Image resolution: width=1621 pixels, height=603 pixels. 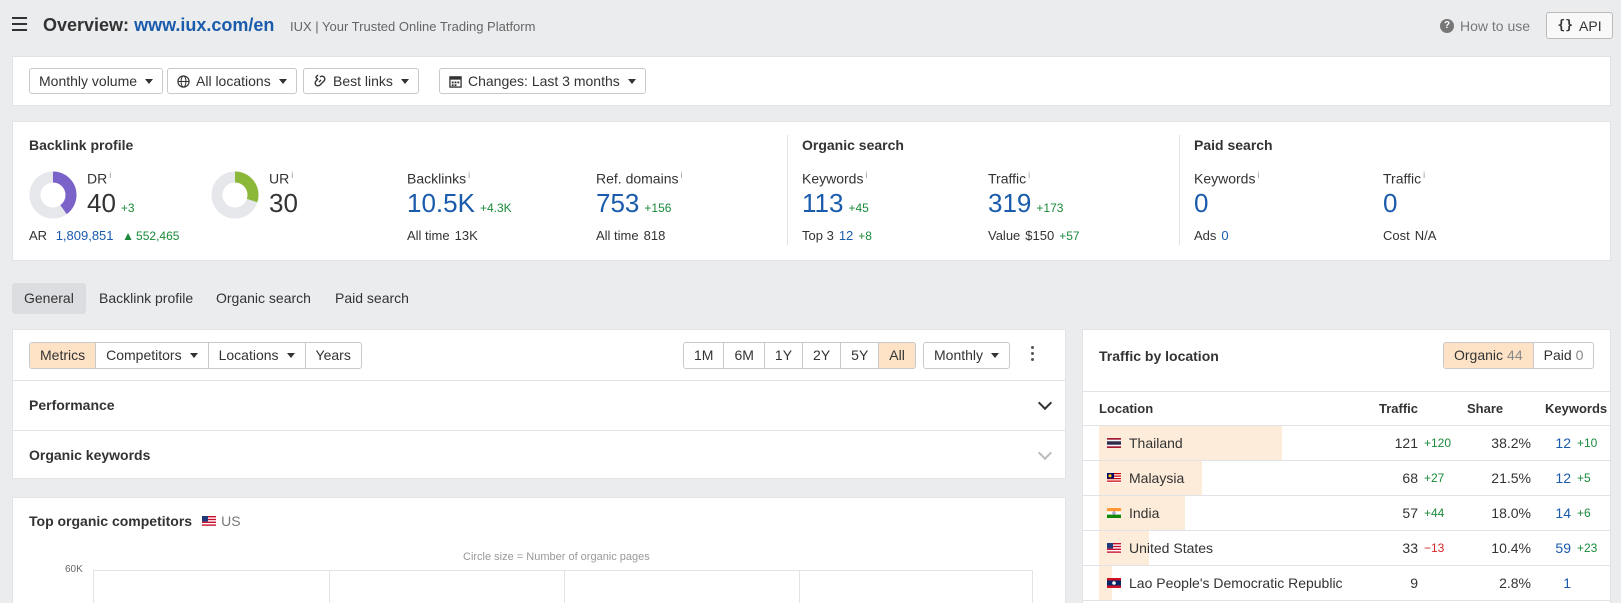 What do you see at coordinates (1564, 355) in the screenshot?
I see `toggle-paid: Paid 0` at bounding box center [1564, 355].